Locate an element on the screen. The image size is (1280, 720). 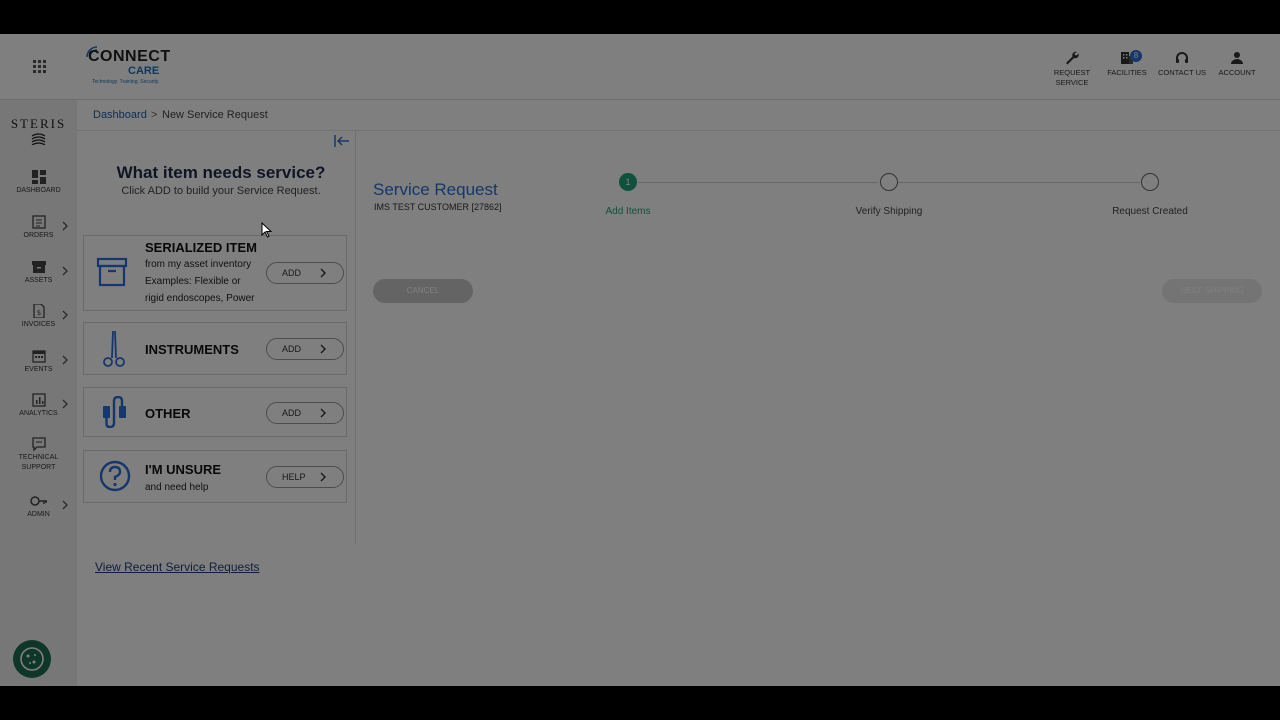
card-subtitle: and need help is located at coordinates (177, 487).